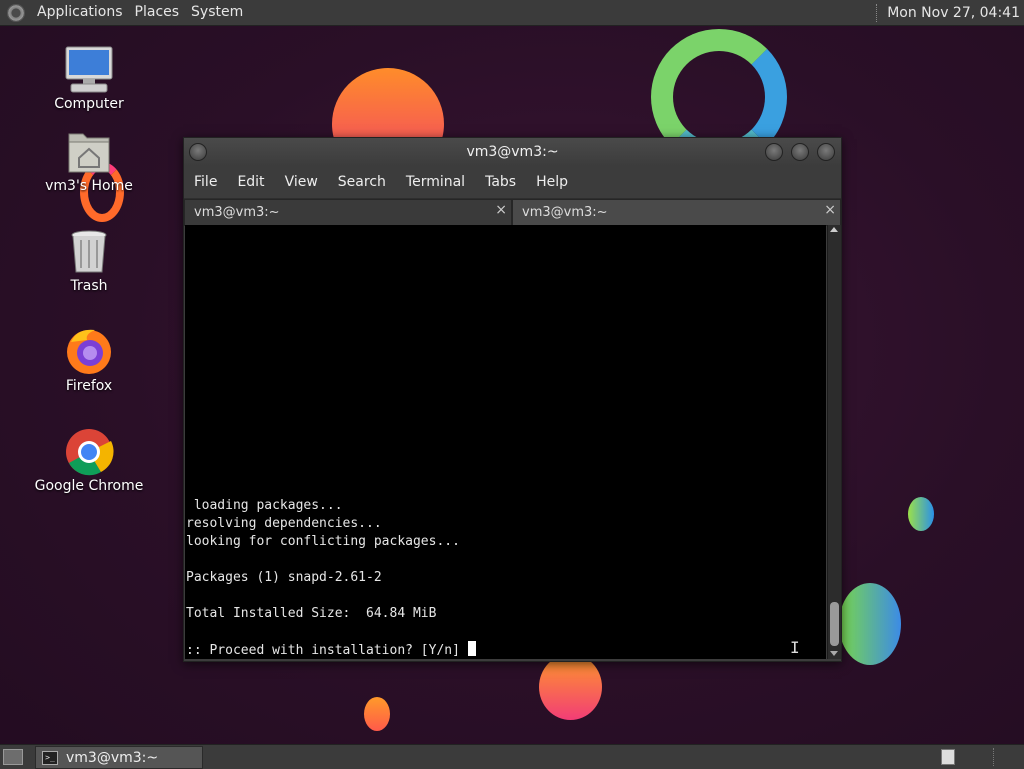 The height and width of the screenshot is (769, 1024). I want to click on desktop-icon-label: Firefox, so click(89, 386).